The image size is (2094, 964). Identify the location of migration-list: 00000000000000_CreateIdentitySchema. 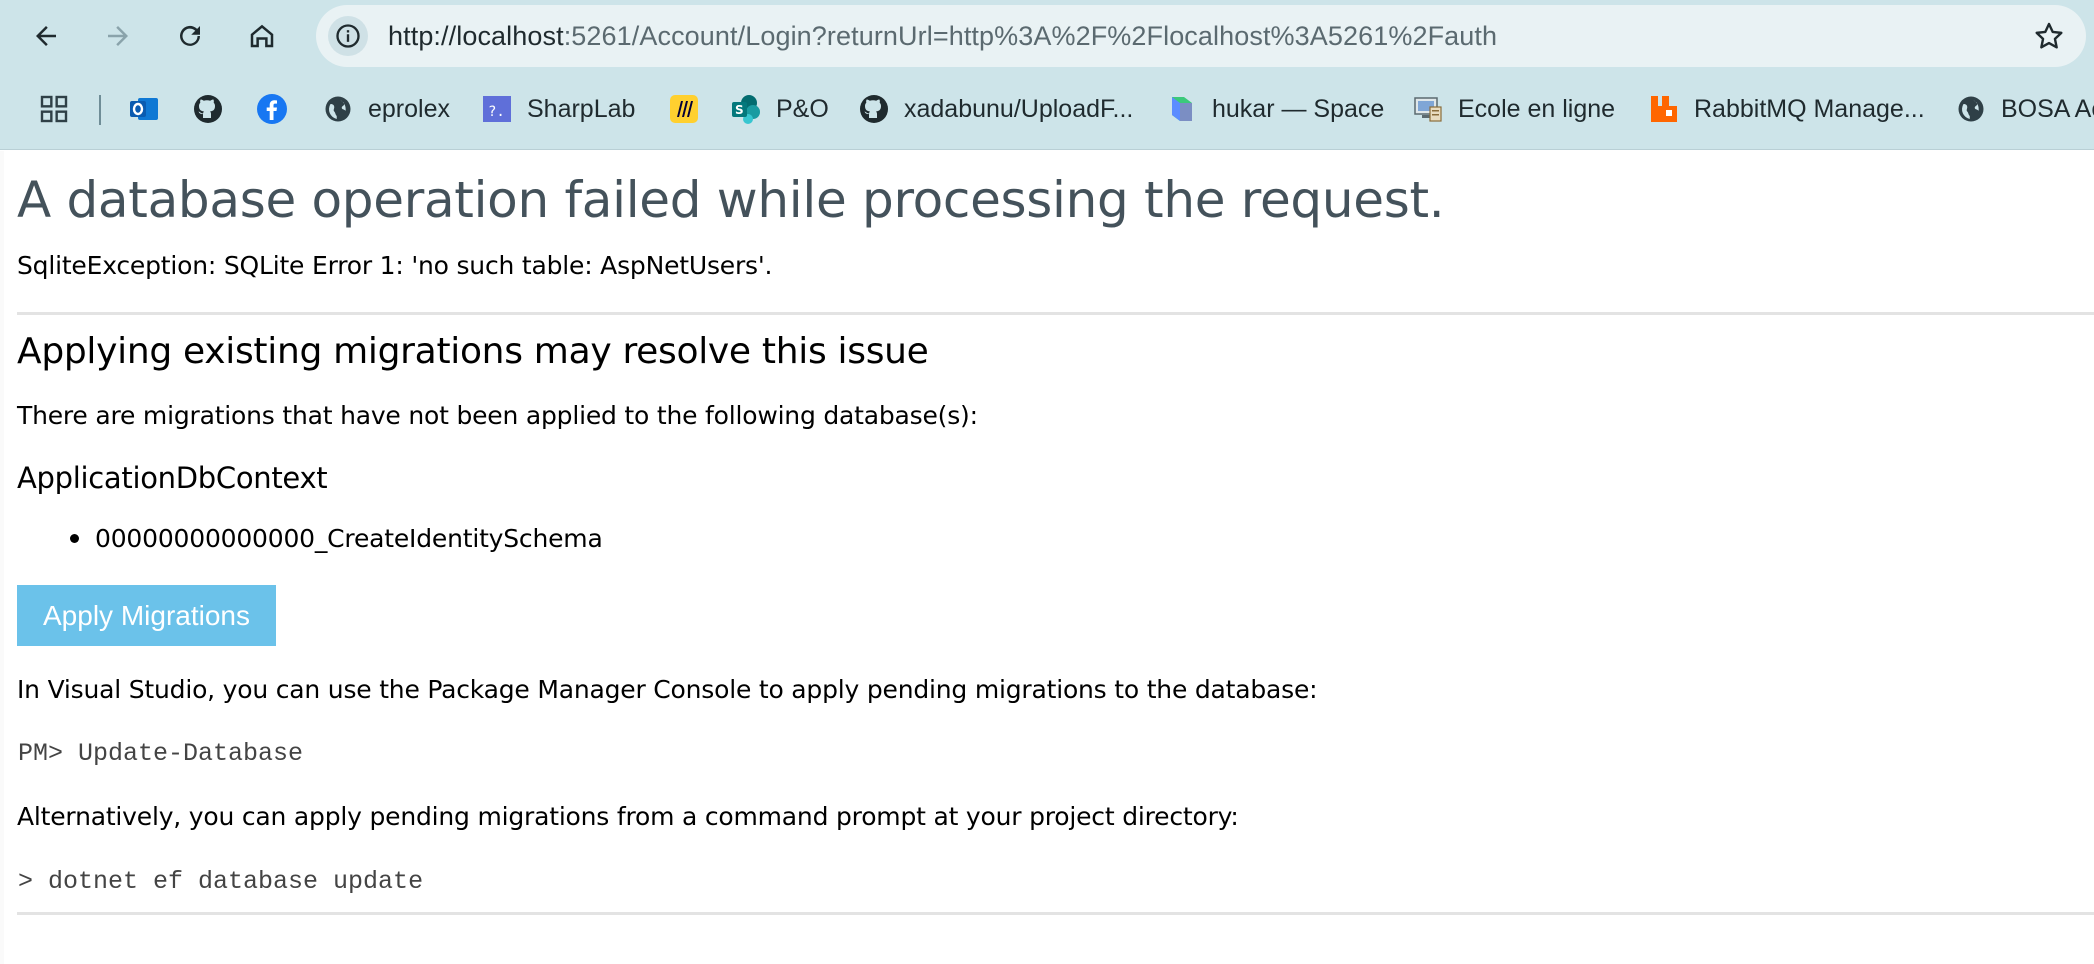
(336, 538).